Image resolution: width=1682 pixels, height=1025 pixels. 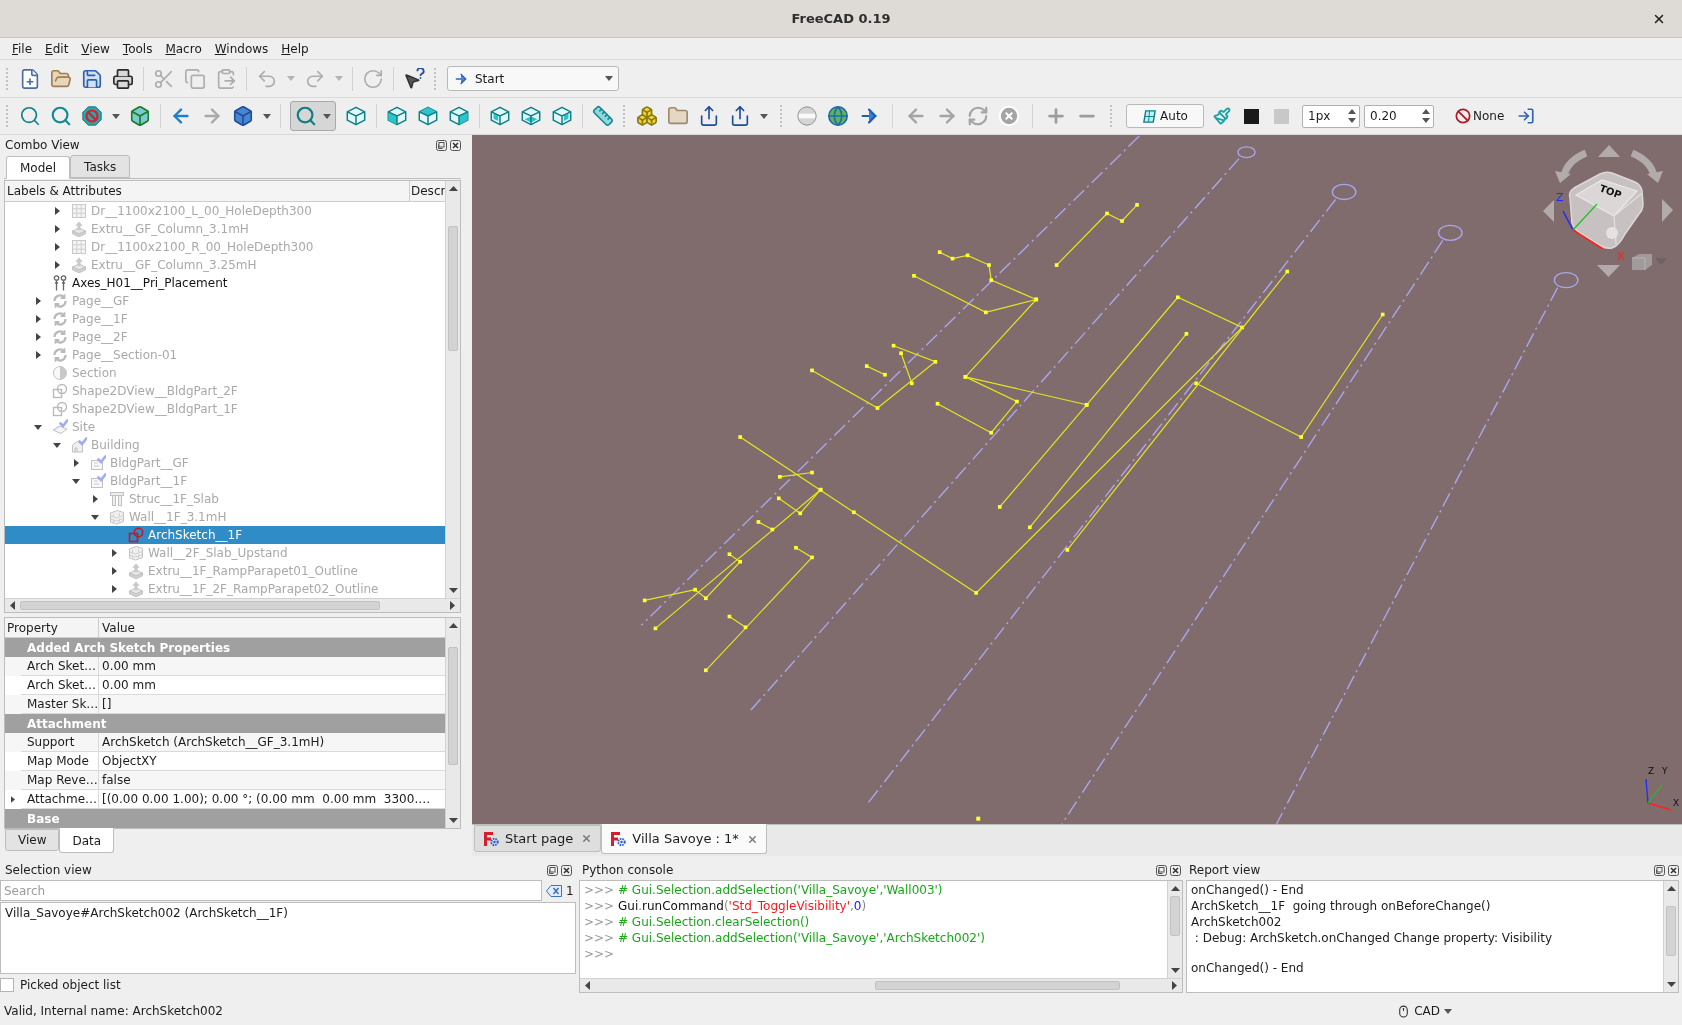 What do you see at coordinates (1646, 166) in the screenshot?
I see `rotate-right-icon` at bounding box center [1646, 166].